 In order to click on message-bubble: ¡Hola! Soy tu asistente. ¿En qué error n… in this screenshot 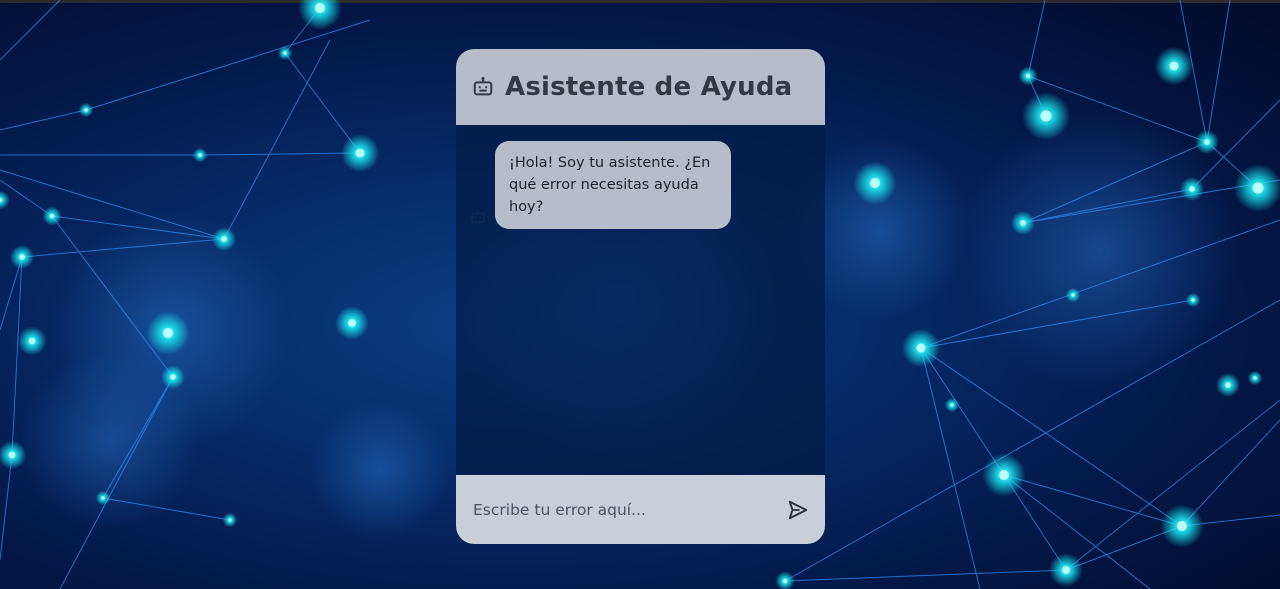, I will do `click(613, 185)`.